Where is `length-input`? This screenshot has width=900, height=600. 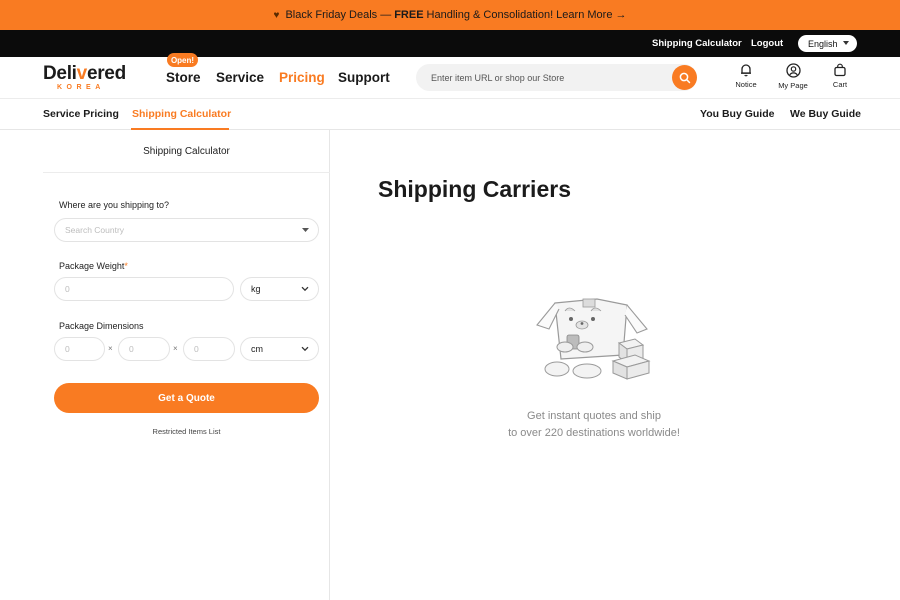
length-input is located at coordinates (79, 349).